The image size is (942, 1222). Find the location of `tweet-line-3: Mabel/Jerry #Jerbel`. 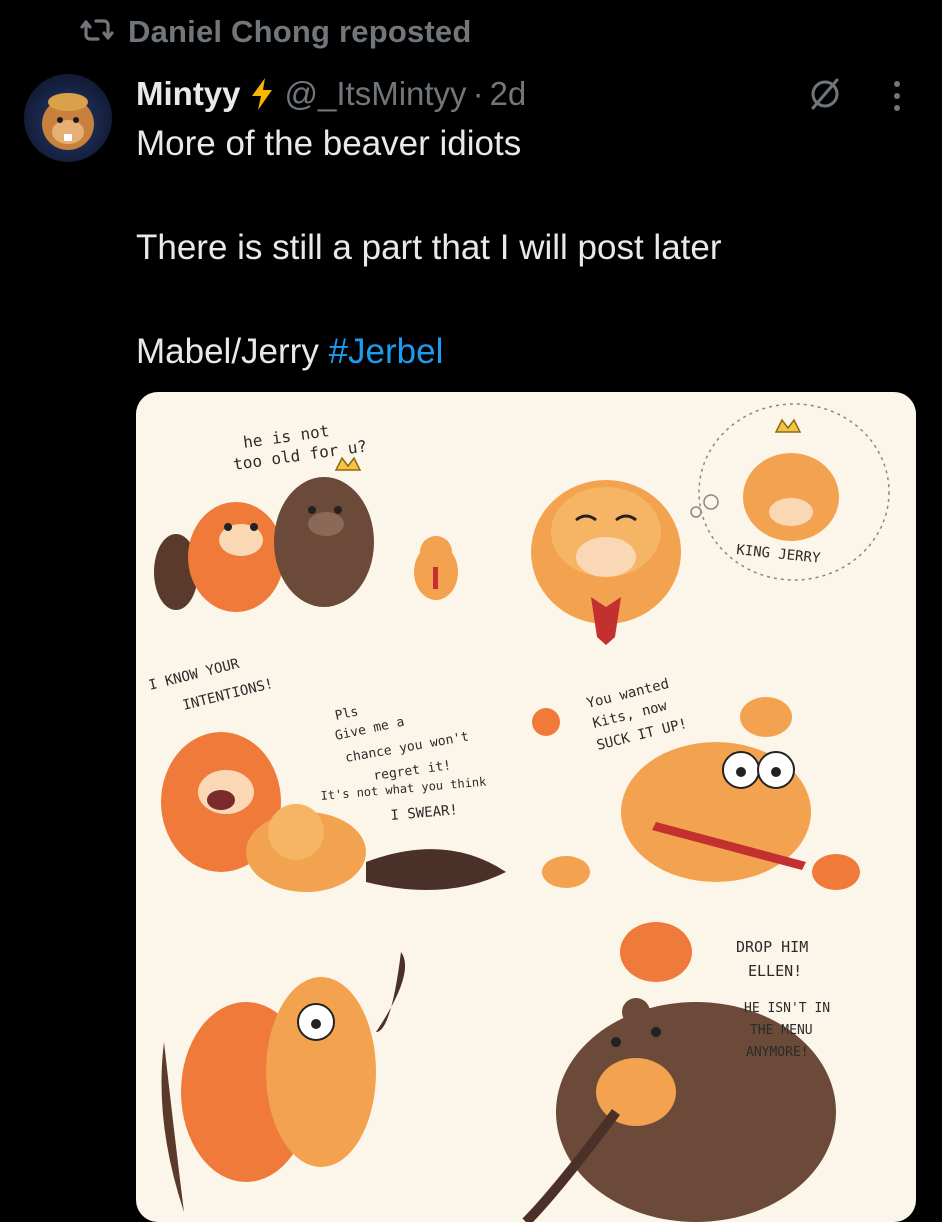

tweet-line-3: Mabel/Jerry #Jerbel is located at coordinates (526, 352).